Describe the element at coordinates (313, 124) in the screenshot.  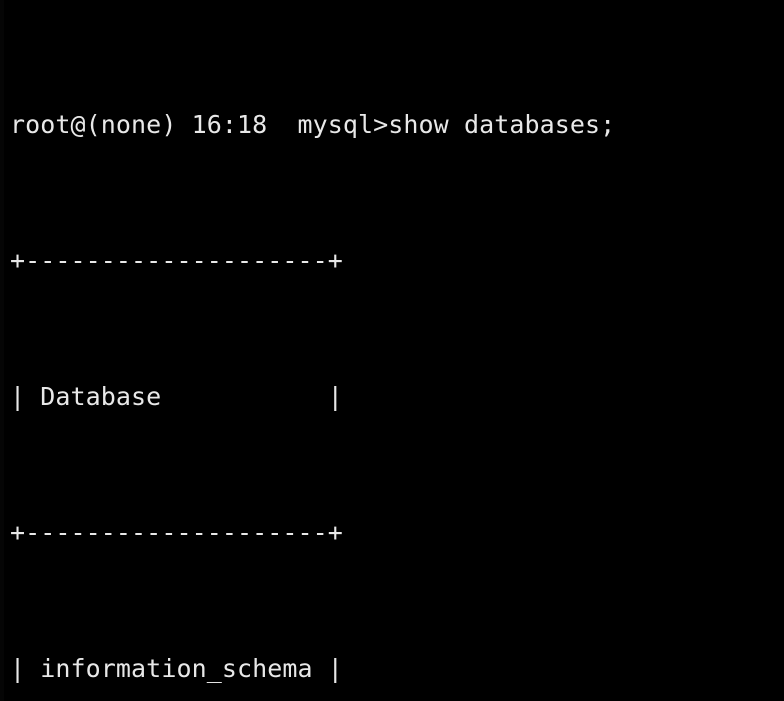
I see `terminal-line-prompt-show-databases: root@(none) 16:18 mysql>show databases;` at that location.